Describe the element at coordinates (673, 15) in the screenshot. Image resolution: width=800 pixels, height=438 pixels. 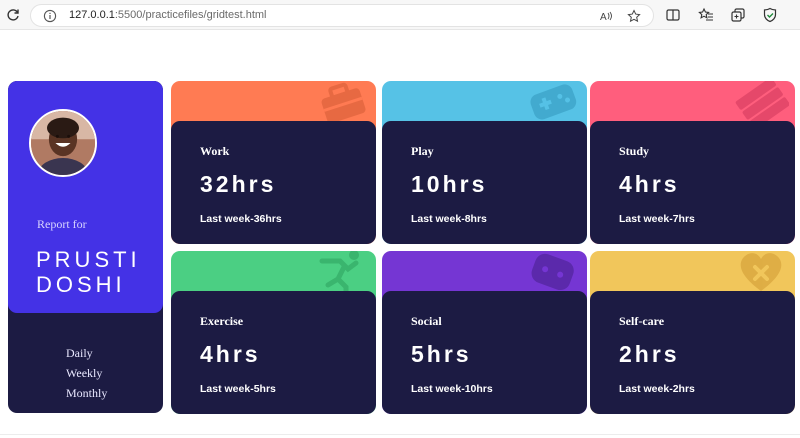
I see `split-screen-icon` at that location.